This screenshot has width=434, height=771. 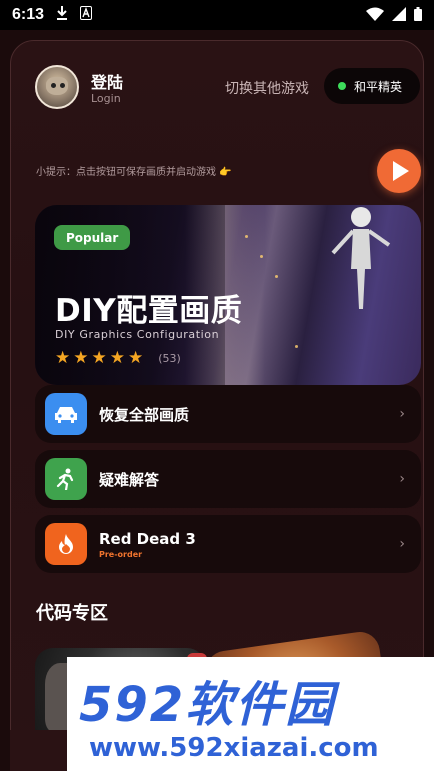 I want to click on rating-stars: ★ ★ ★ ★ ★ (53), so click(x=118, y=358).